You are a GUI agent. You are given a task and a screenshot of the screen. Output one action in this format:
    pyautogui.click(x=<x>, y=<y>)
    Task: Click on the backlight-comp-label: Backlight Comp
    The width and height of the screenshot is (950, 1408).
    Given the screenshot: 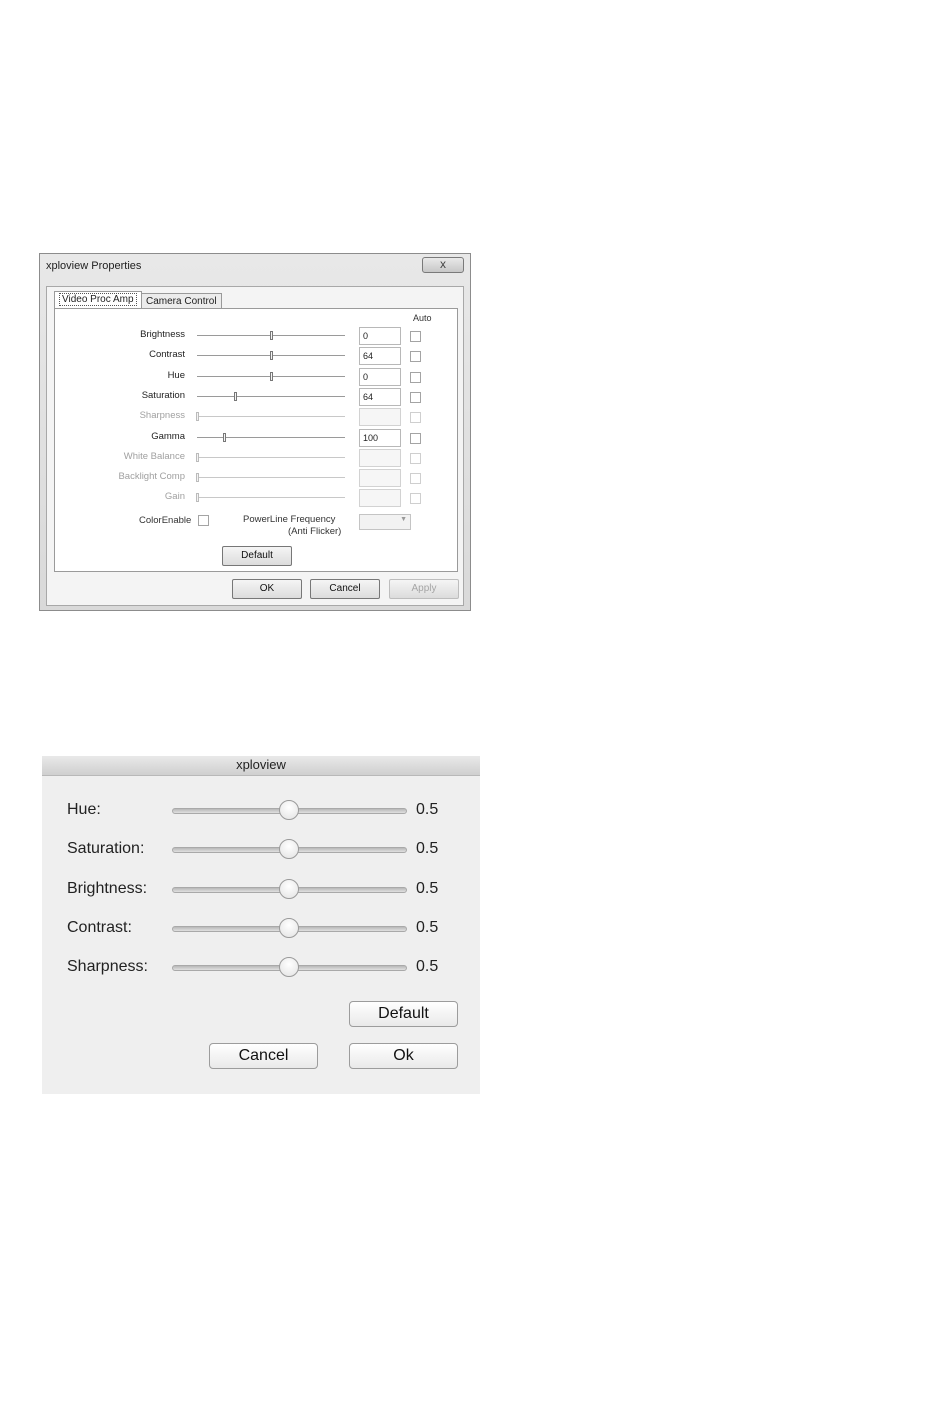 What is the action you would take?
    pyautogui.click(x=151, y=477)
    